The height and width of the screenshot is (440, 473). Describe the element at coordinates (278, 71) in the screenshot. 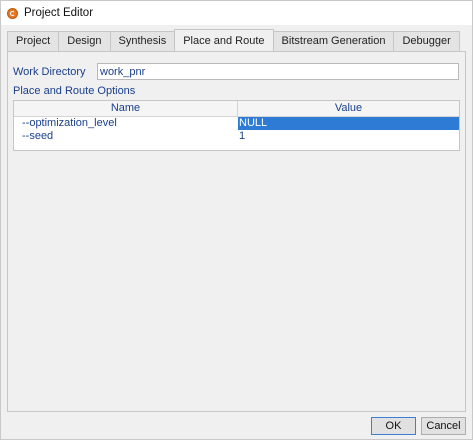

I see `work-directory-input: work_pnr` at that location.